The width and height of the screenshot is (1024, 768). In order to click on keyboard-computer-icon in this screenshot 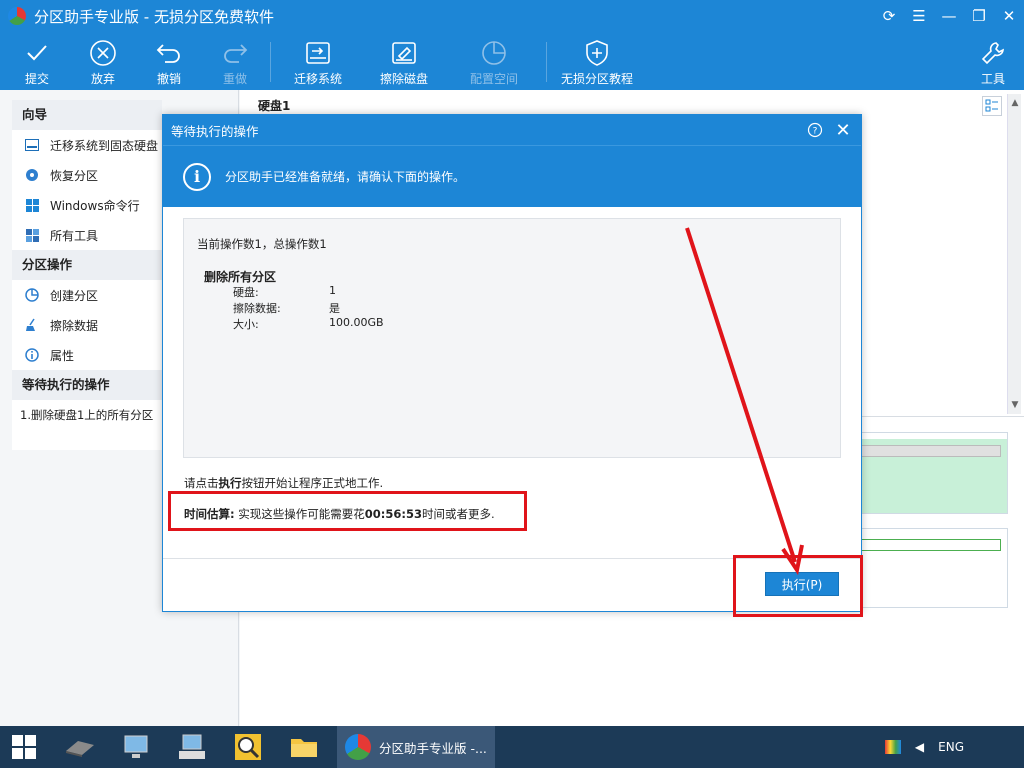, I will do `click(192, 747)`.